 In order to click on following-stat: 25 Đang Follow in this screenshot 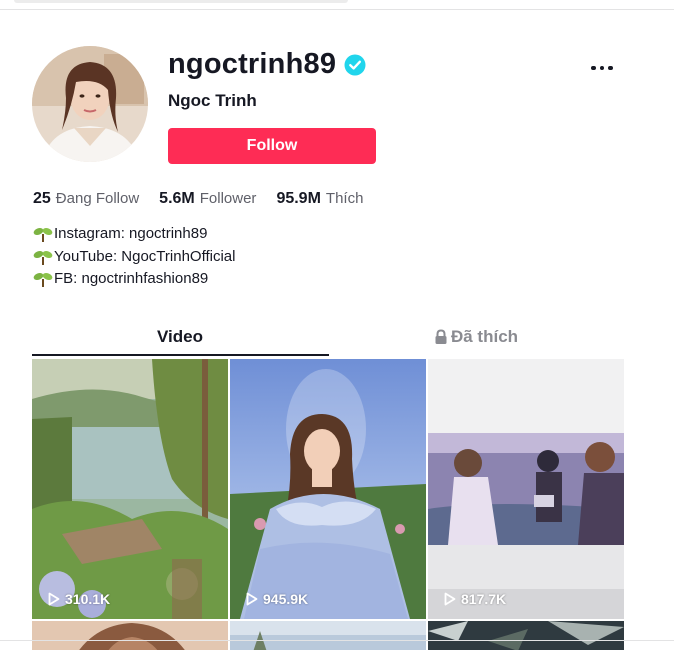, I will do `click(86, 199)`.